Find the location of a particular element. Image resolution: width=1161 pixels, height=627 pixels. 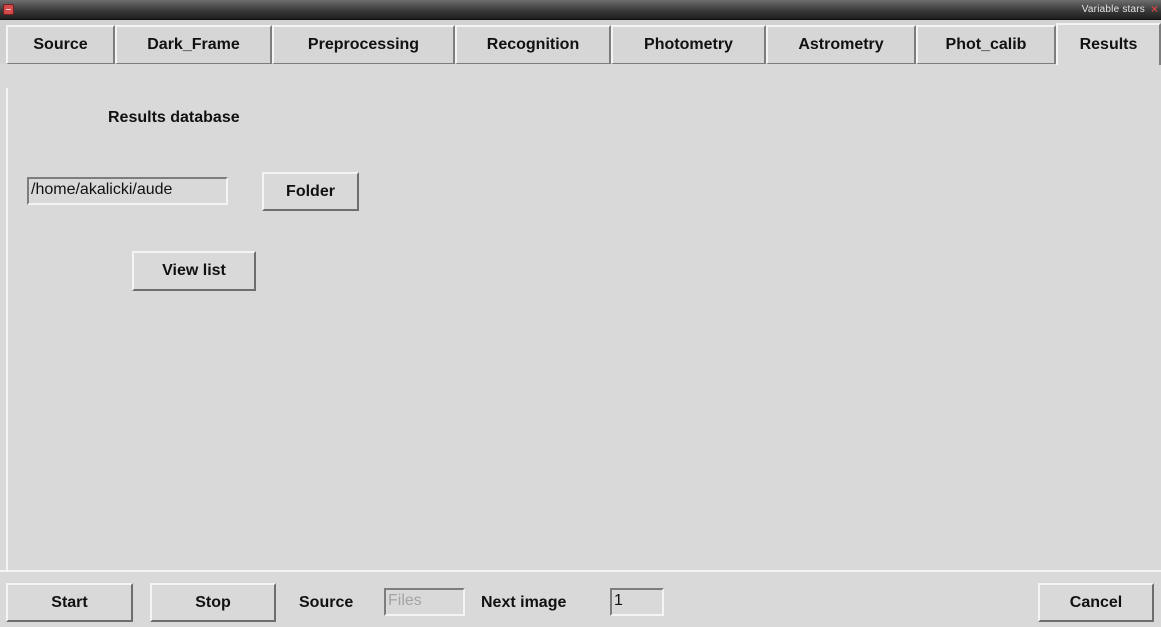

close-icon: × is located at coordinates (1154, 9).